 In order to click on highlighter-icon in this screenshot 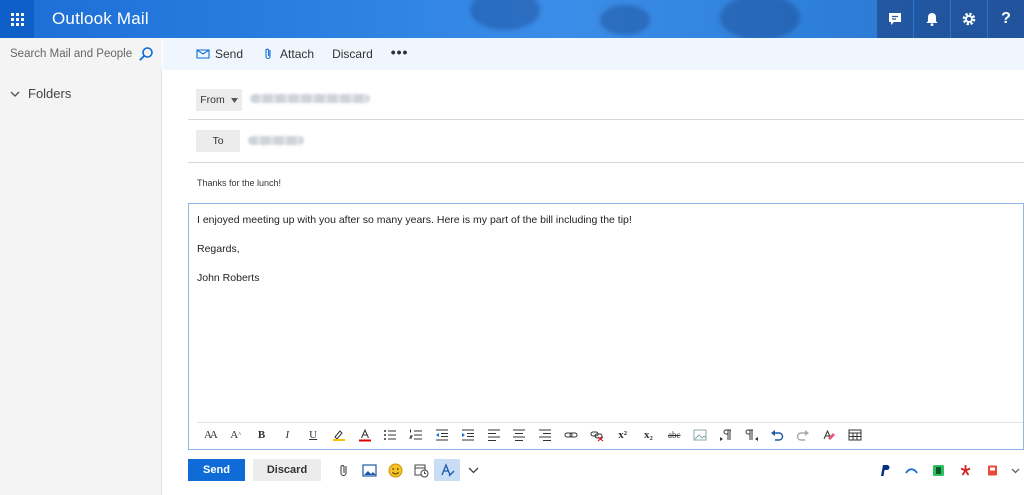, I will do `click(338, 435)`.